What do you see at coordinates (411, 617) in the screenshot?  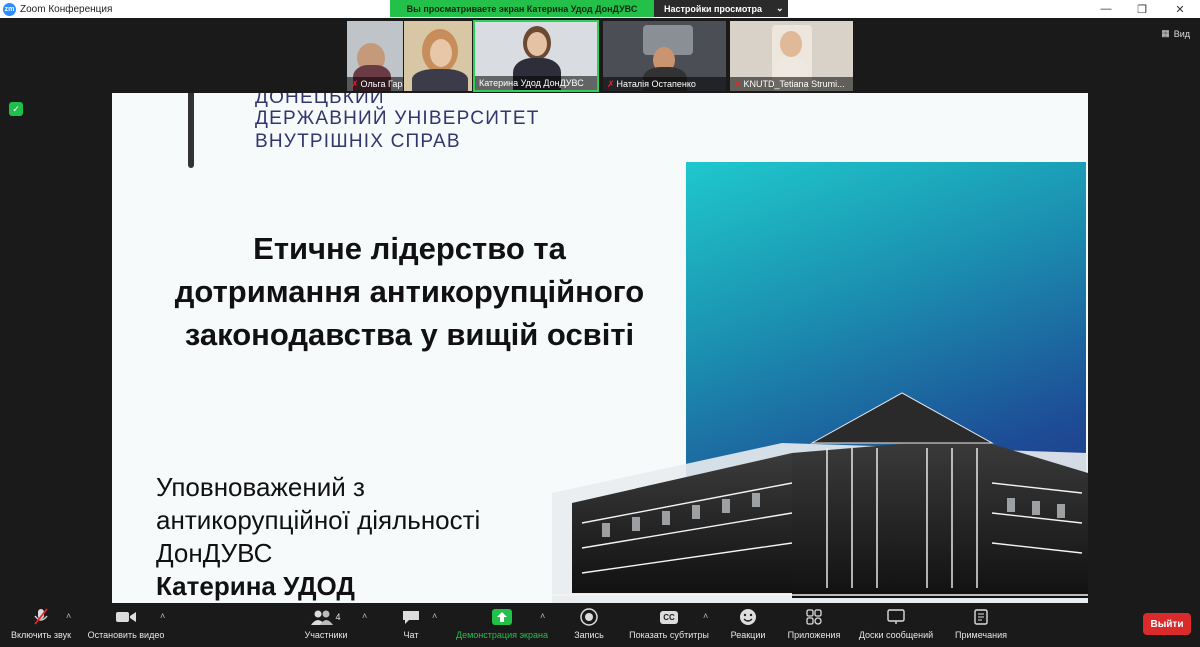 I see `chat-icon` at bounding box center [411, 617].